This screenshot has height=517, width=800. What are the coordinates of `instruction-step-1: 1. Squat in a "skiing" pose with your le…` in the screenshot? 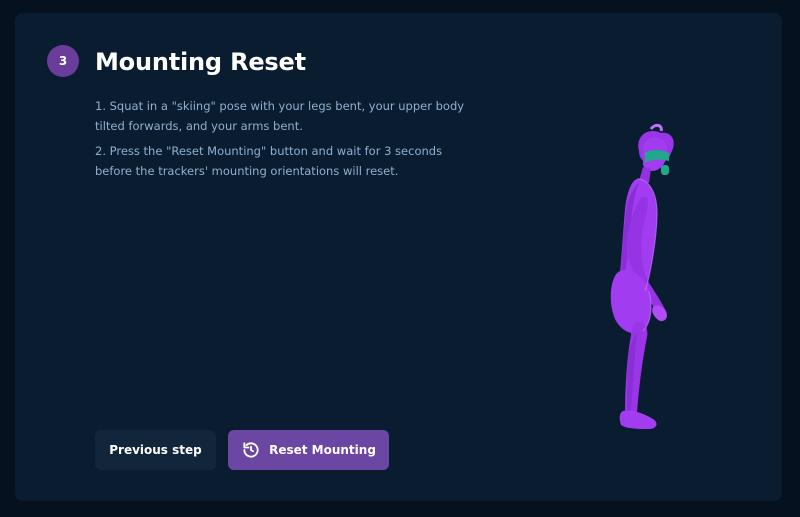 It's located at (280, 116).